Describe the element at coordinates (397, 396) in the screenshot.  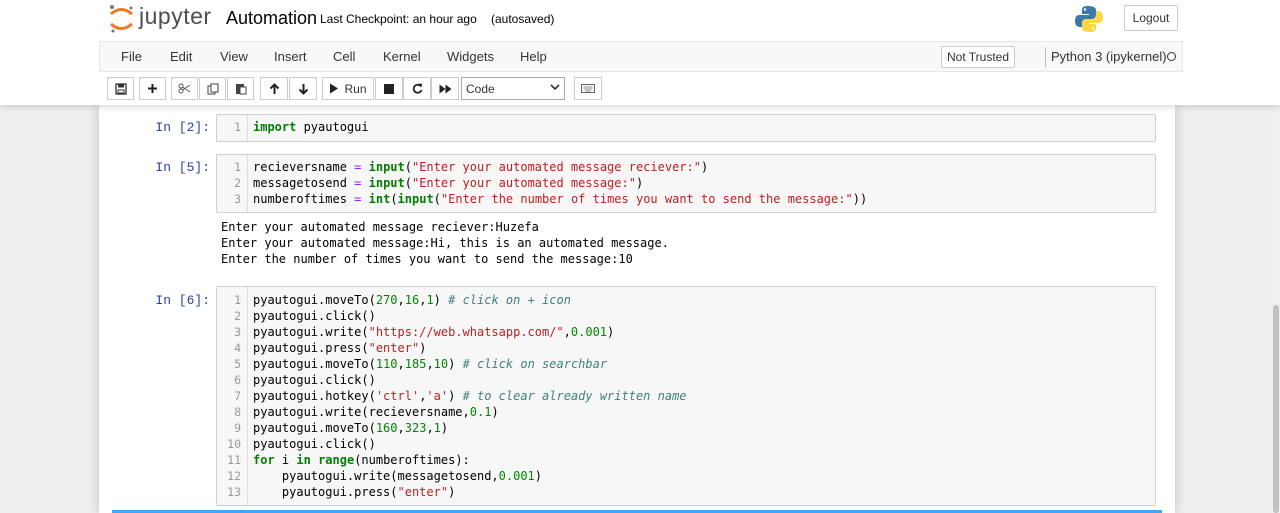
I see `token-str: 'ctrl'` at that location.